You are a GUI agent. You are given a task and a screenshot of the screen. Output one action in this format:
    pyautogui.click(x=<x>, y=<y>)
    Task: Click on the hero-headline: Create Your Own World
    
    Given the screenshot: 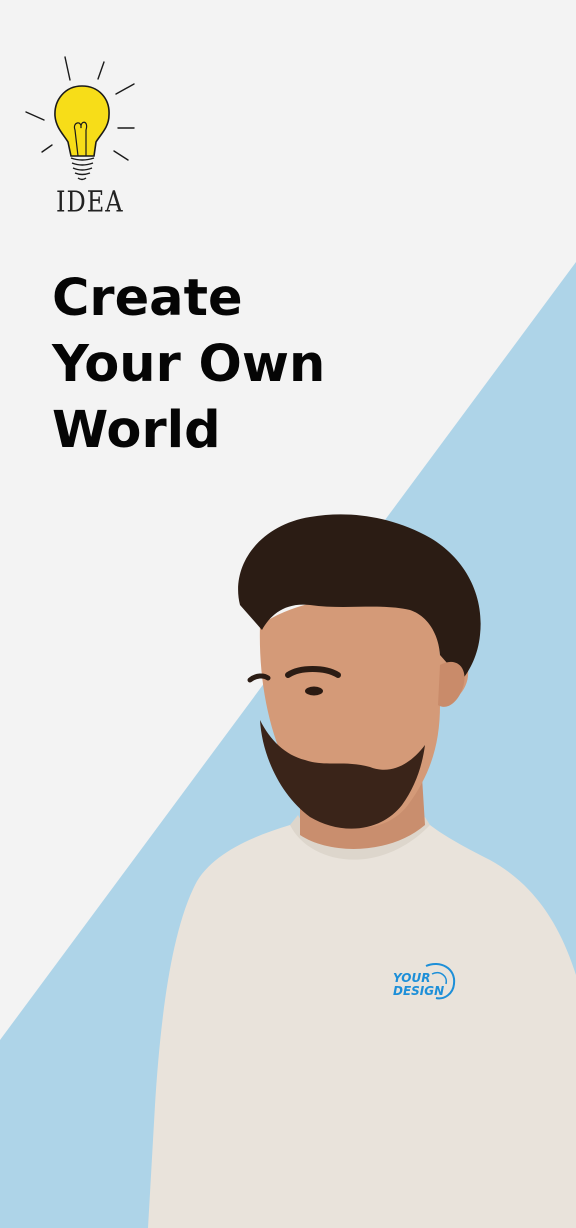 What is the action you would take?
    pyautogui.click(x=188, y=365)
    